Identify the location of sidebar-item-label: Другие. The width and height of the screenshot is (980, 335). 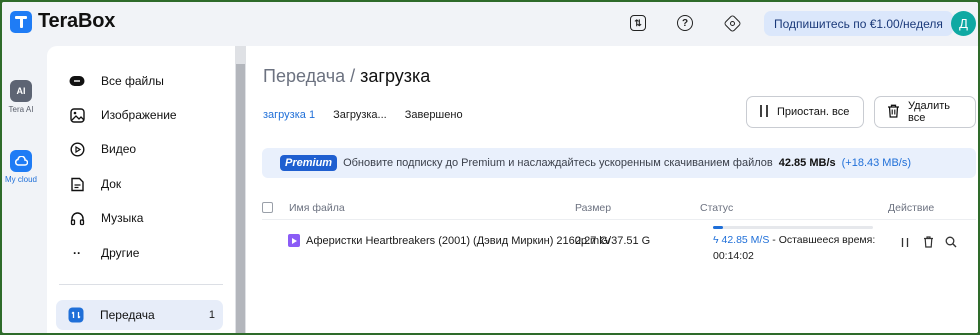
(120, 253).